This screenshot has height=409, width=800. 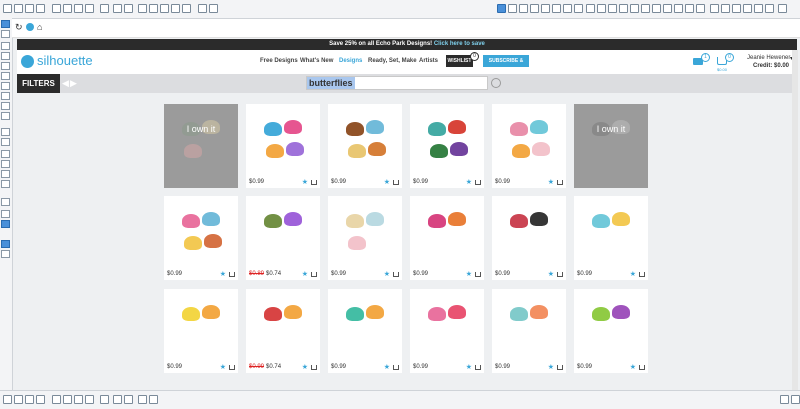 What do you see at coordinates (758, 8) in the screenshot?
I see `color-icon` at bounding box center [758, 8].